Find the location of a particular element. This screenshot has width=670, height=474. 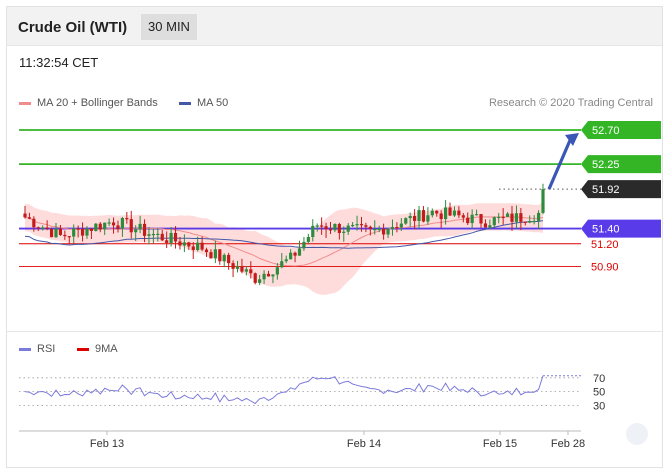

level-label-52.25: 52.25 is located at coordinates (606, 165).